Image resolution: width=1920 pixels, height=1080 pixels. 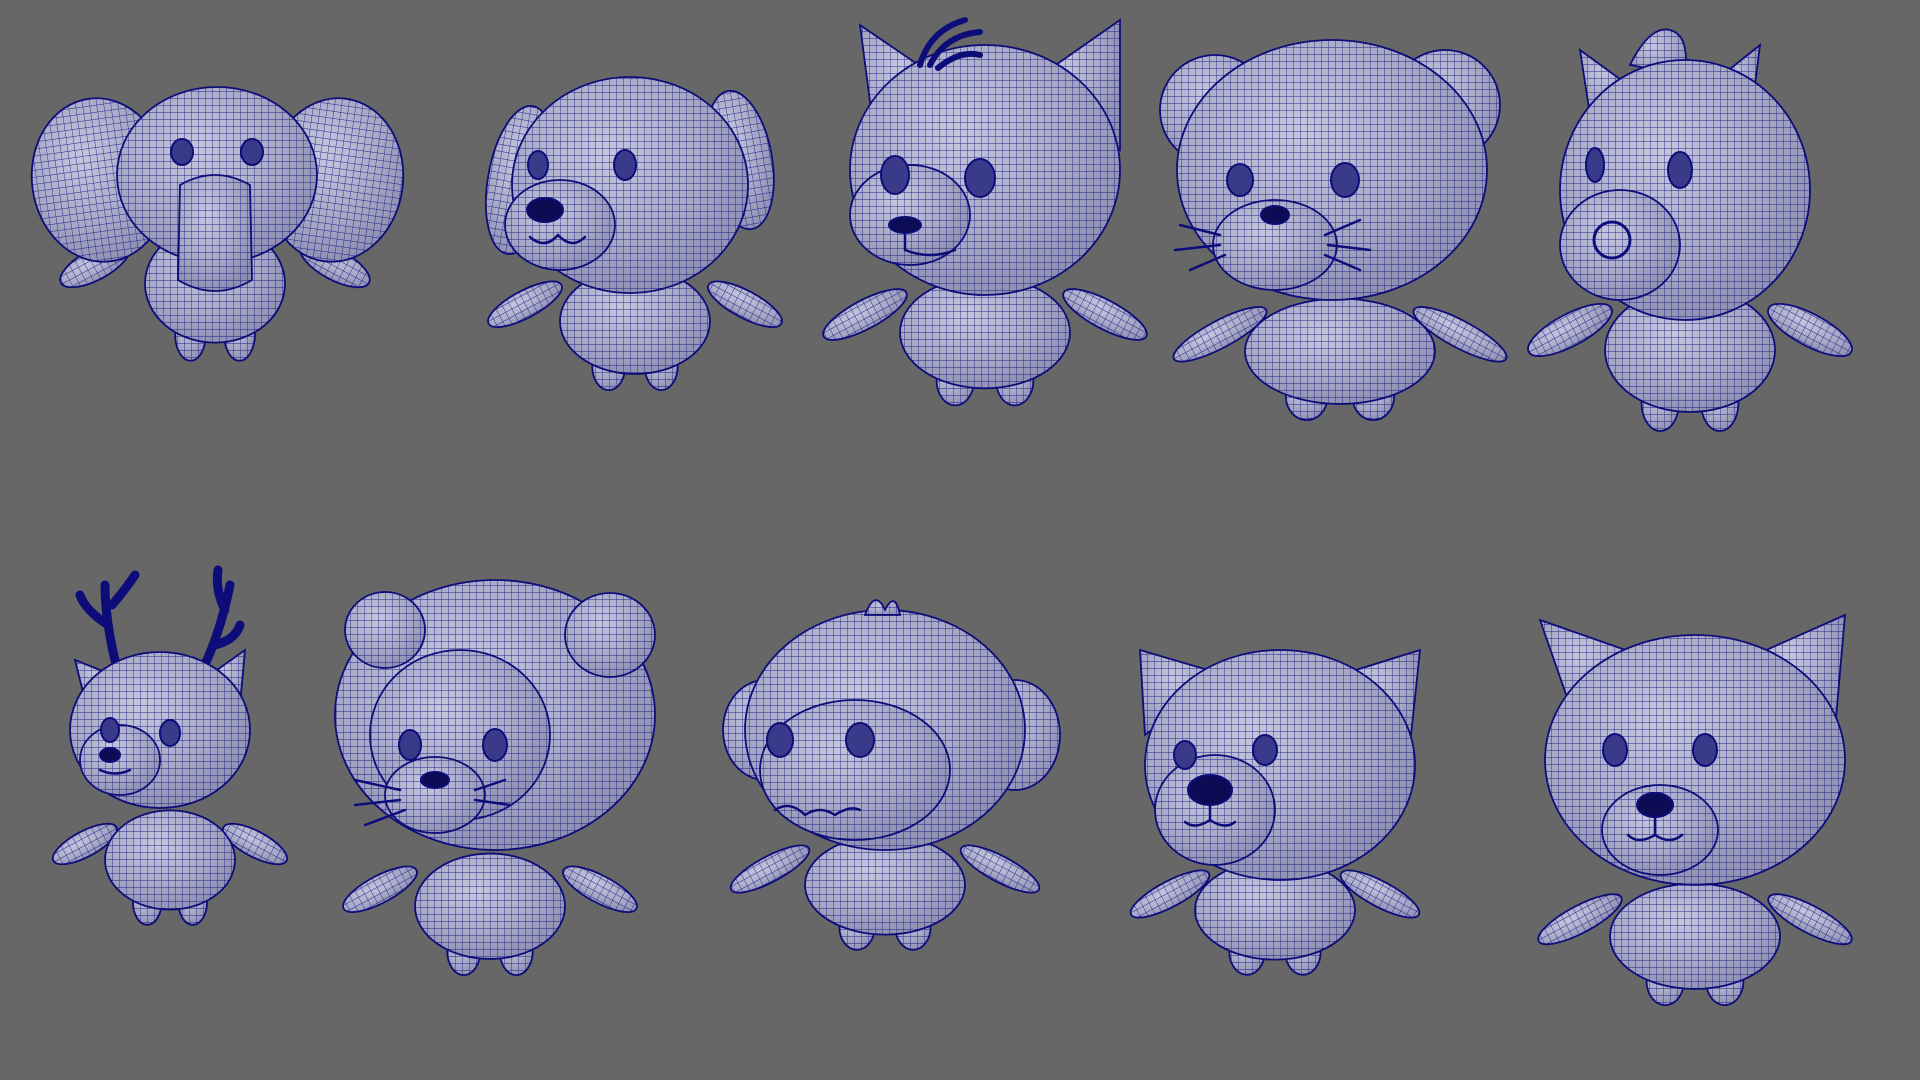 I want to click on ear-left, so click(x=385, y=630).